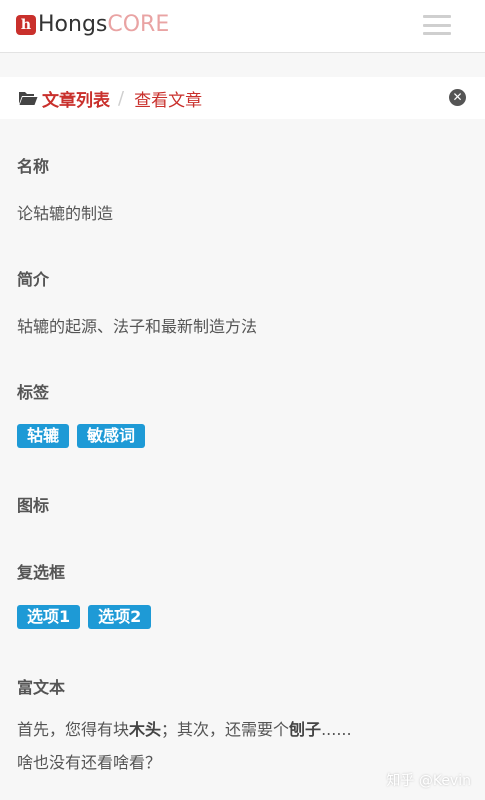 The width and height of the screenshot is (485, 800). What do you see at coordinates (65, 213) in the screenshot?
I see `name-value: 论轱辘的制造` at bounding box center [65, 213].